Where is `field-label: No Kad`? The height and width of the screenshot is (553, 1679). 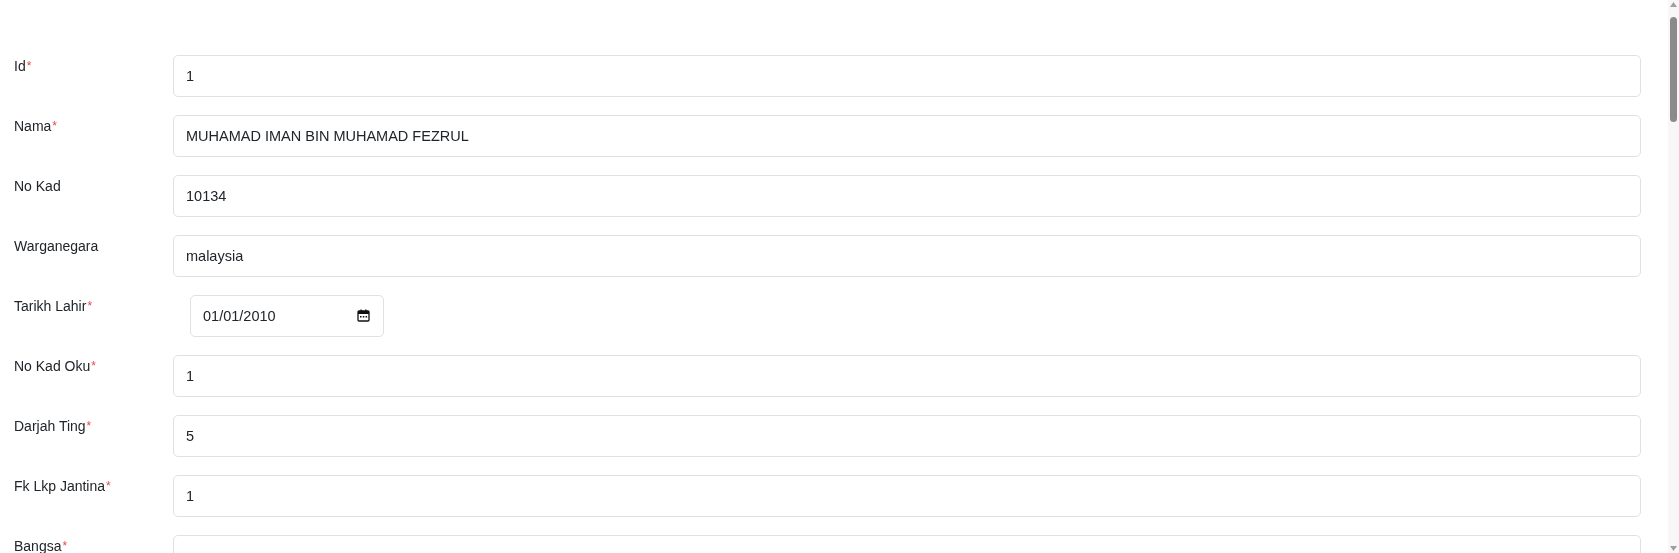
field-label: No Kad is located at coordinates (37, 186).